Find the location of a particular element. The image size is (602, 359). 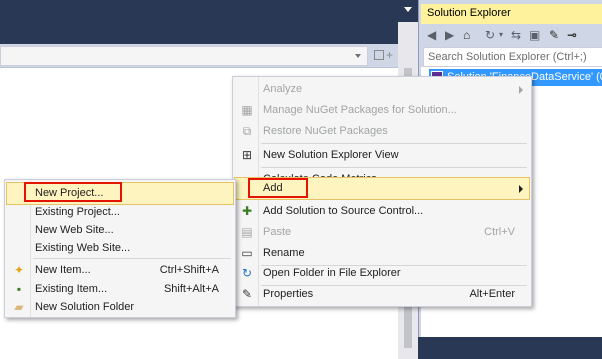

menu-item-properties: ✎ Properties Alt+Enter is located at coordinates (382, 294).